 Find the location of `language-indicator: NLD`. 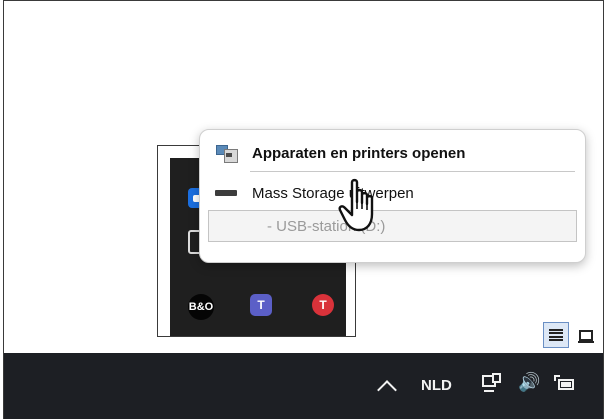

language-indicator: NLD is located at coordinates (436, 385).